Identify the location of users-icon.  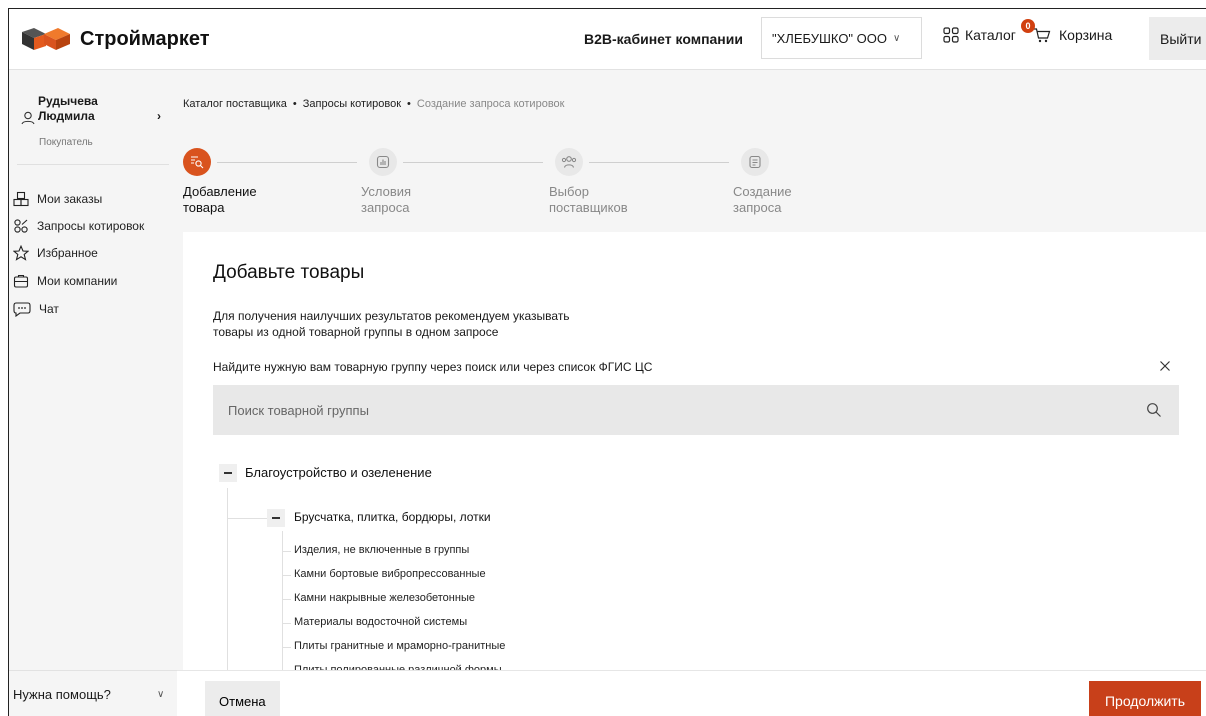
(569, 162).